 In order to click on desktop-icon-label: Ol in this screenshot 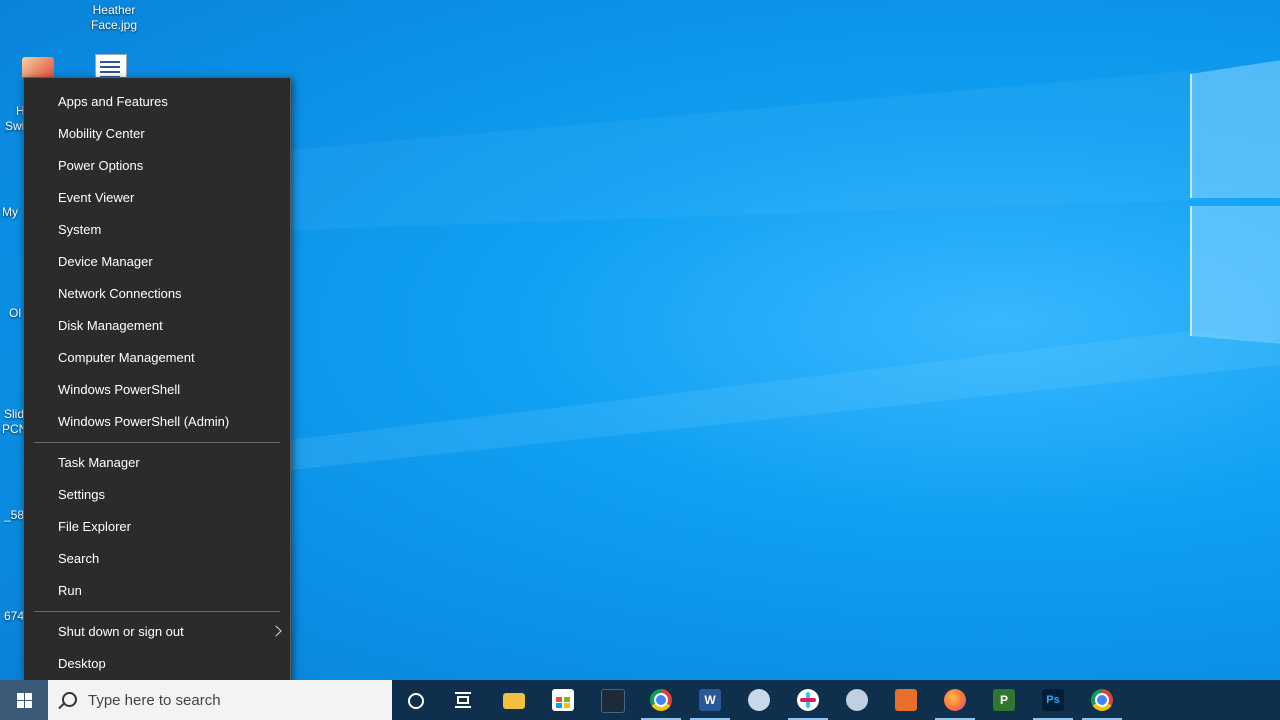, I will do `click(15, 313)`.